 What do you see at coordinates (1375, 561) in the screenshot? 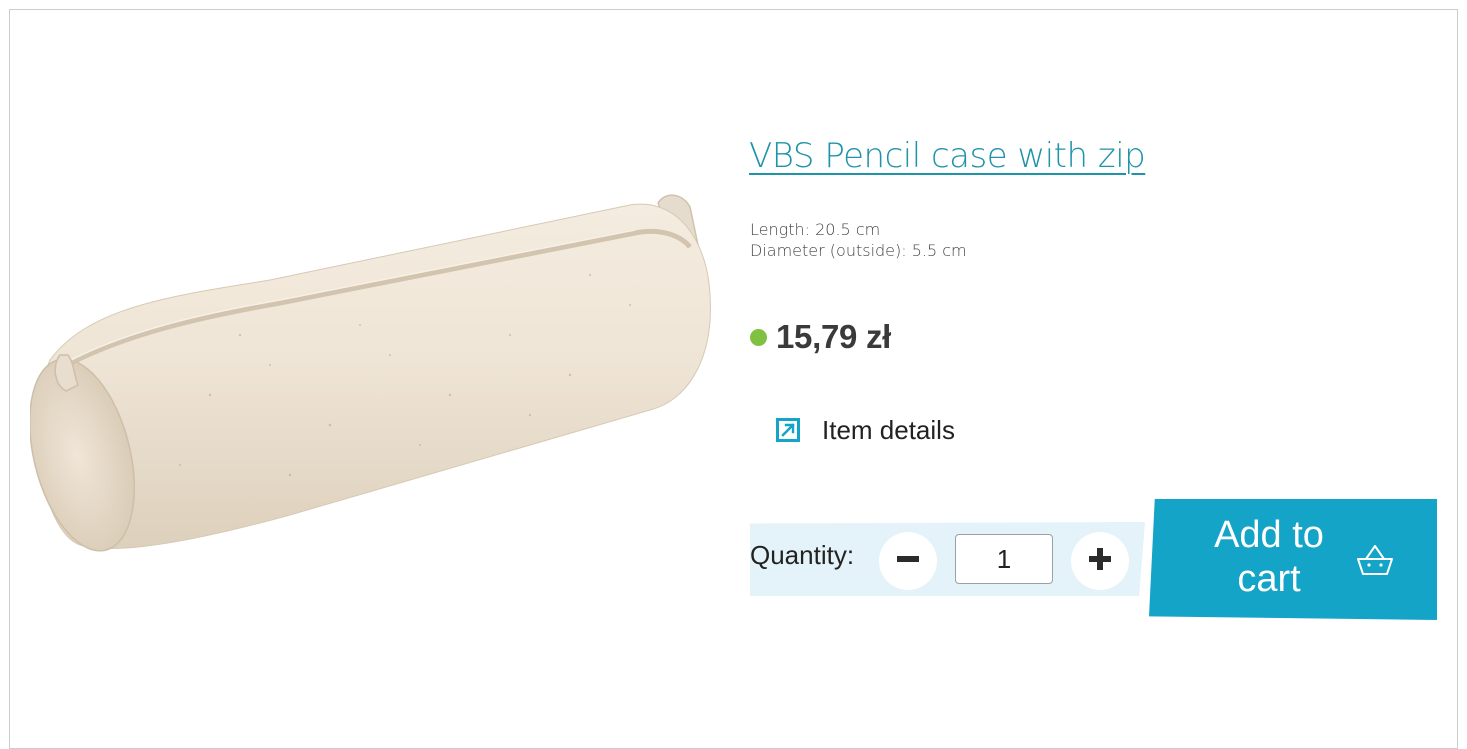
I see `basket-icon` at bounding box center [1375, 561].